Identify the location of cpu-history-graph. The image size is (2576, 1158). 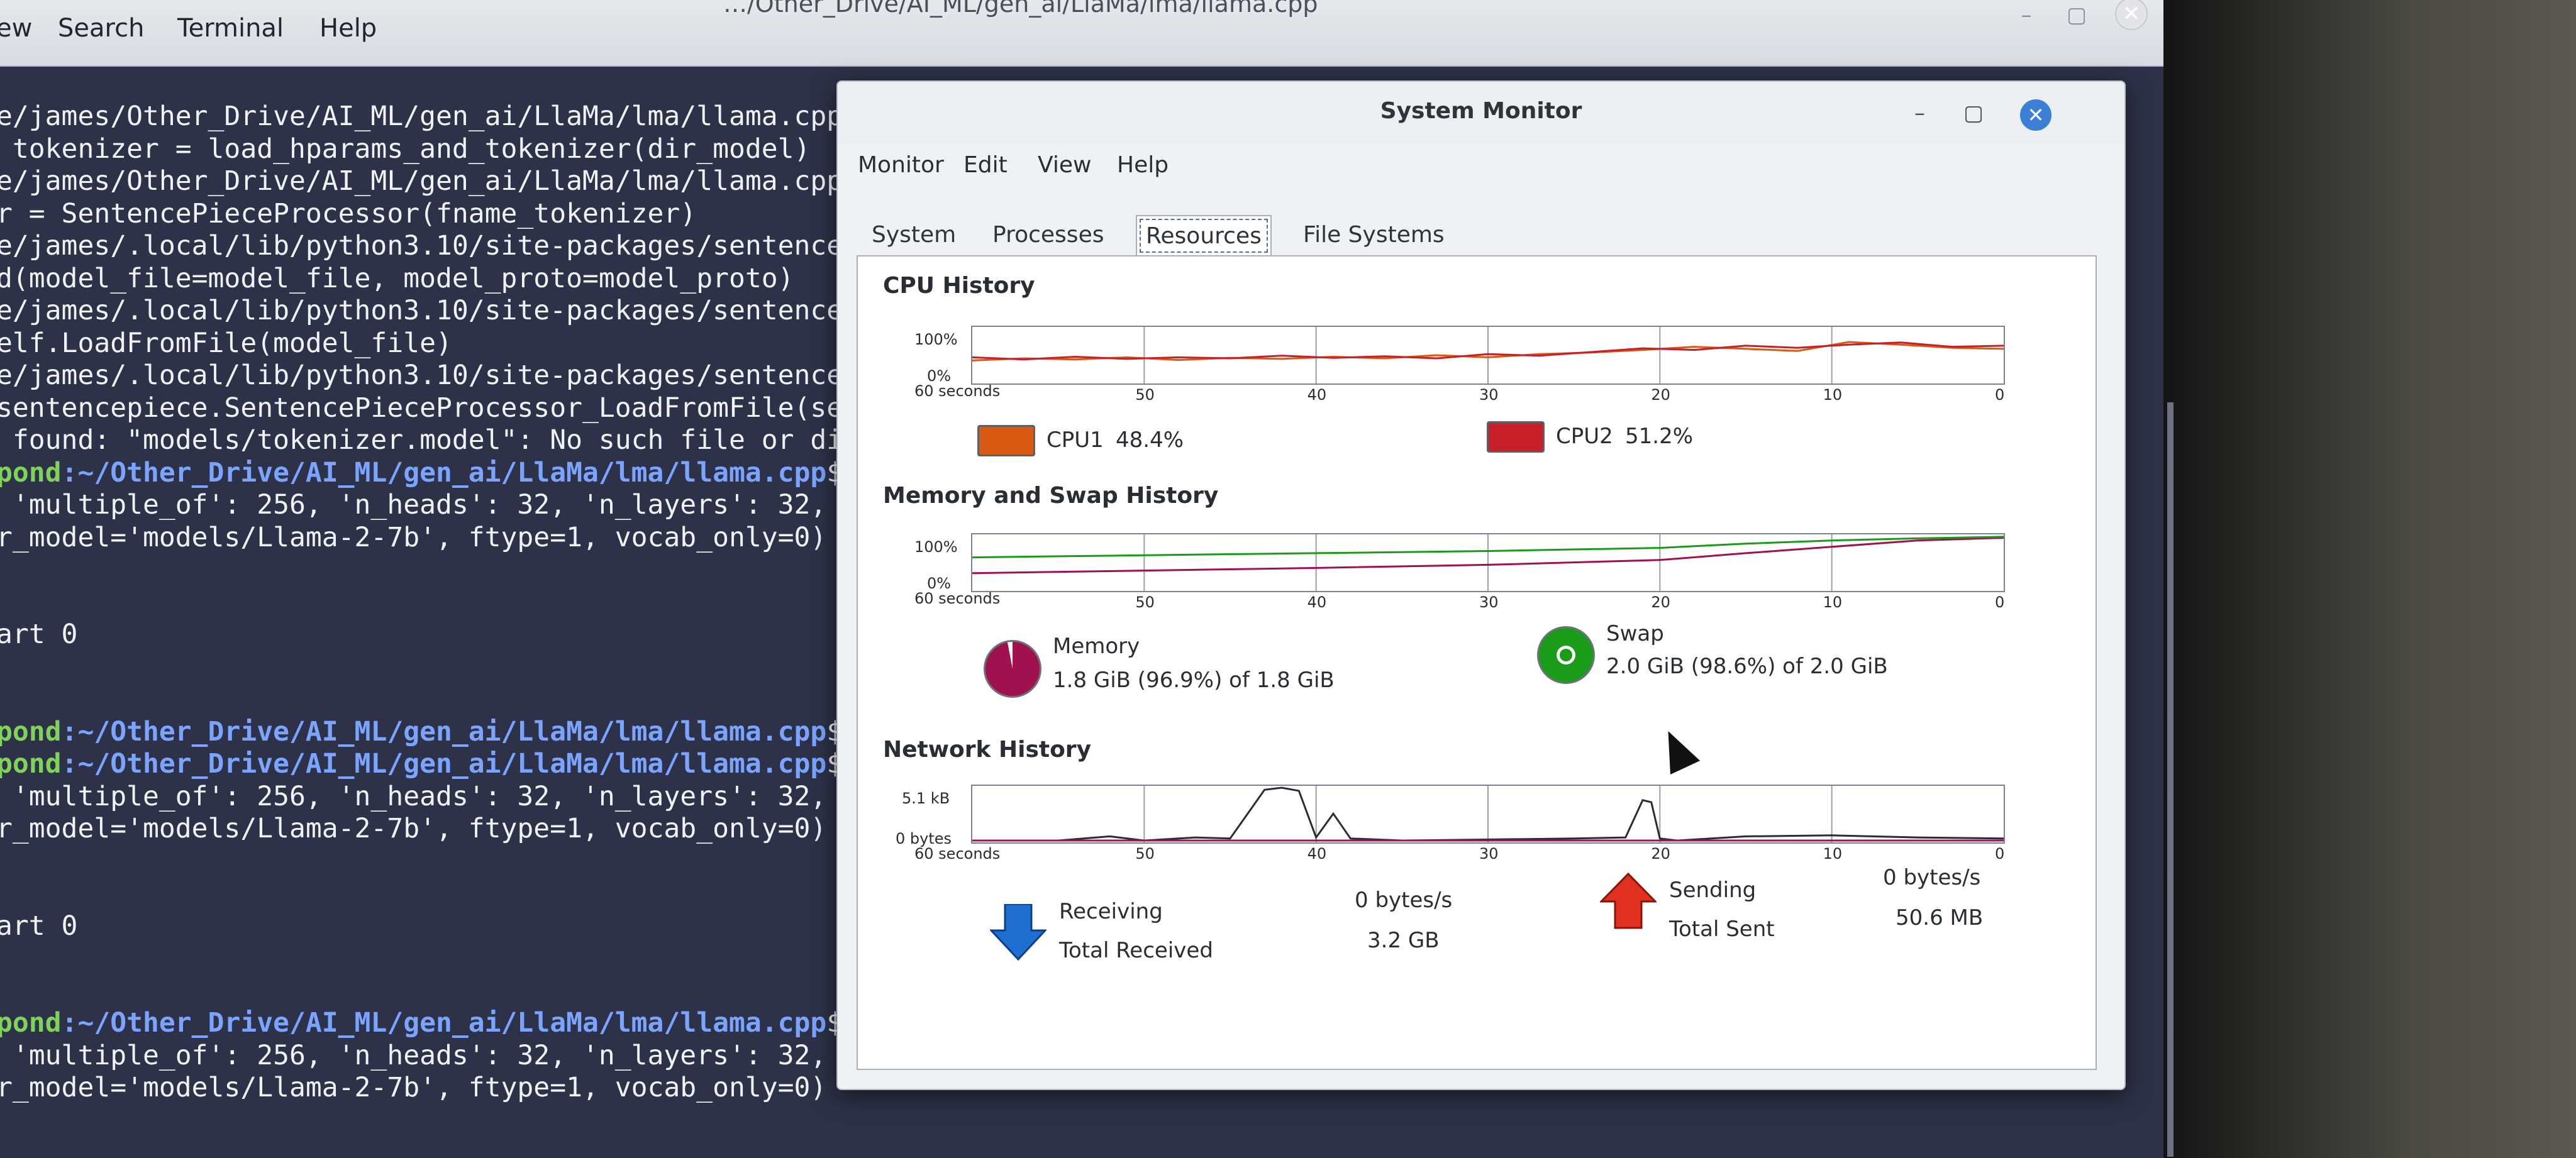
(1488, 355).